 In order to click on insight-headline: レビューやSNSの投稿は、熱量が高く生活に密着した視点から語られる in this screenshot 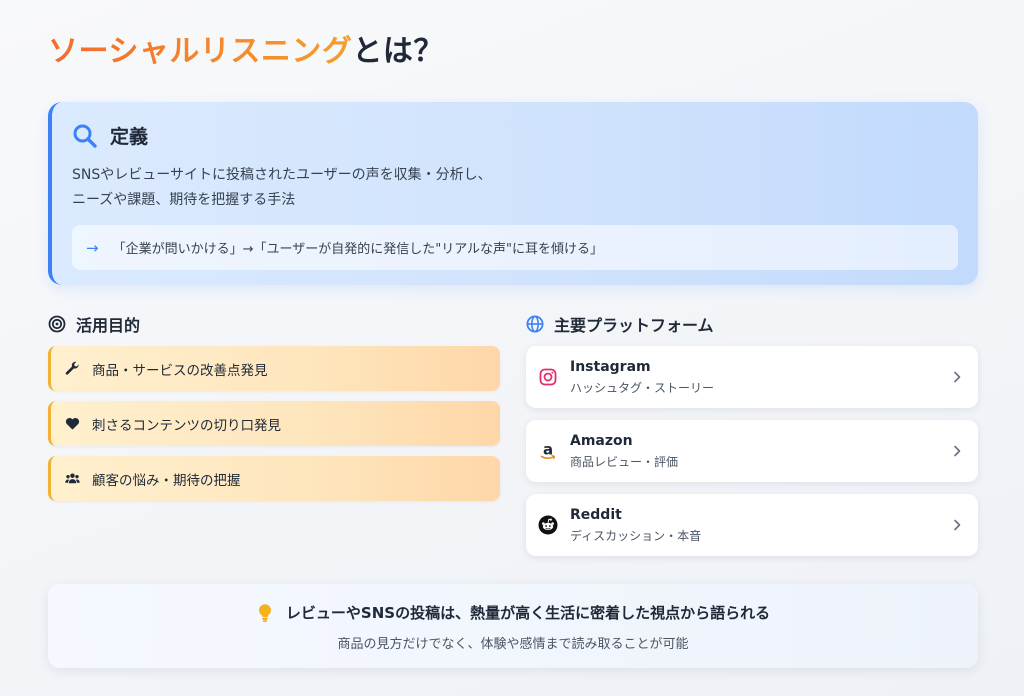, I will do `click(528, 613)`.